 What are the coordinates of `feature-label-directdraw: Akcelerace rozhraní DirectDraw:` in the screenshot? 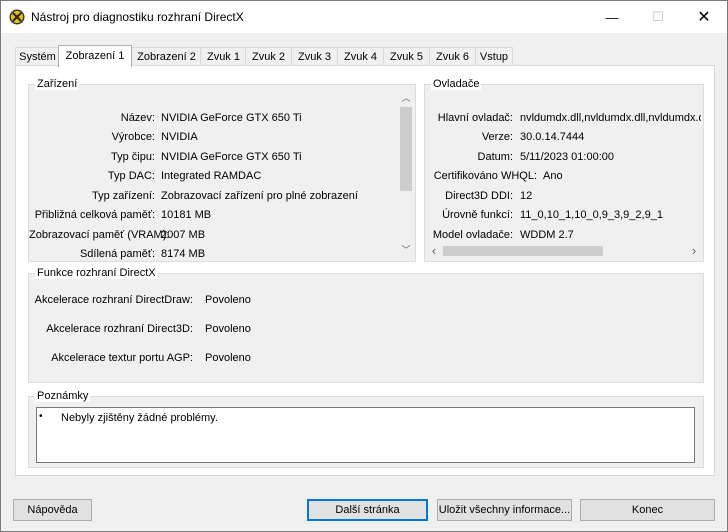 It's located at (113, 300).